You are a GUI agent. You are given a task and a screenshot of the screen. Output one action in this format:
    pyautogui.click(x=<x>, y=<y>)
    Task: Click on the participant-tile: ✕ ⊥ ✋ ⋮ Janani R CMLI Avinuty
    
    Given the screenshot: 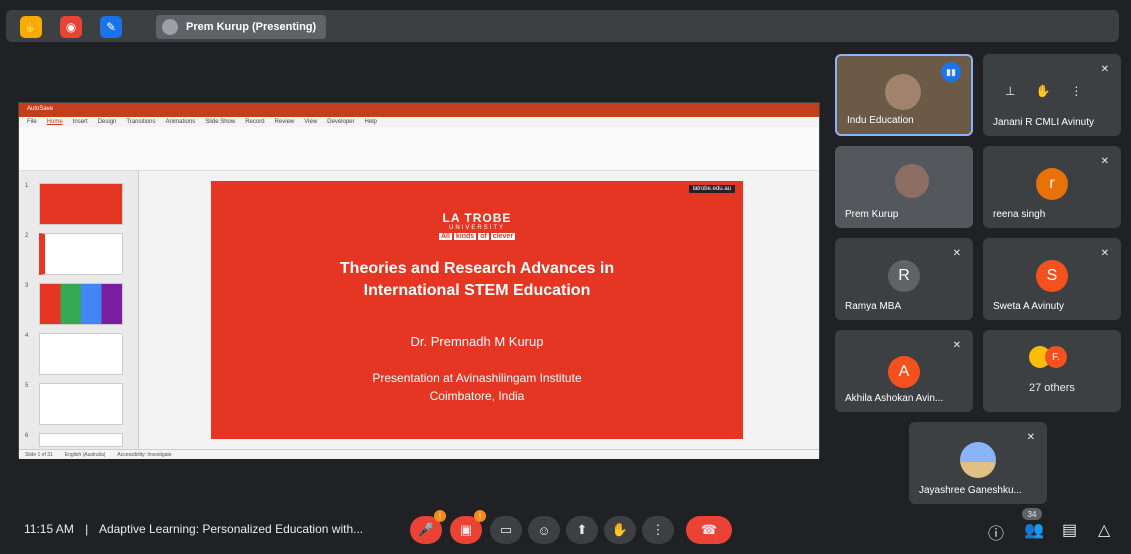 What is the action you would take?
    pyautogui.click(x=1052, y=95)
    